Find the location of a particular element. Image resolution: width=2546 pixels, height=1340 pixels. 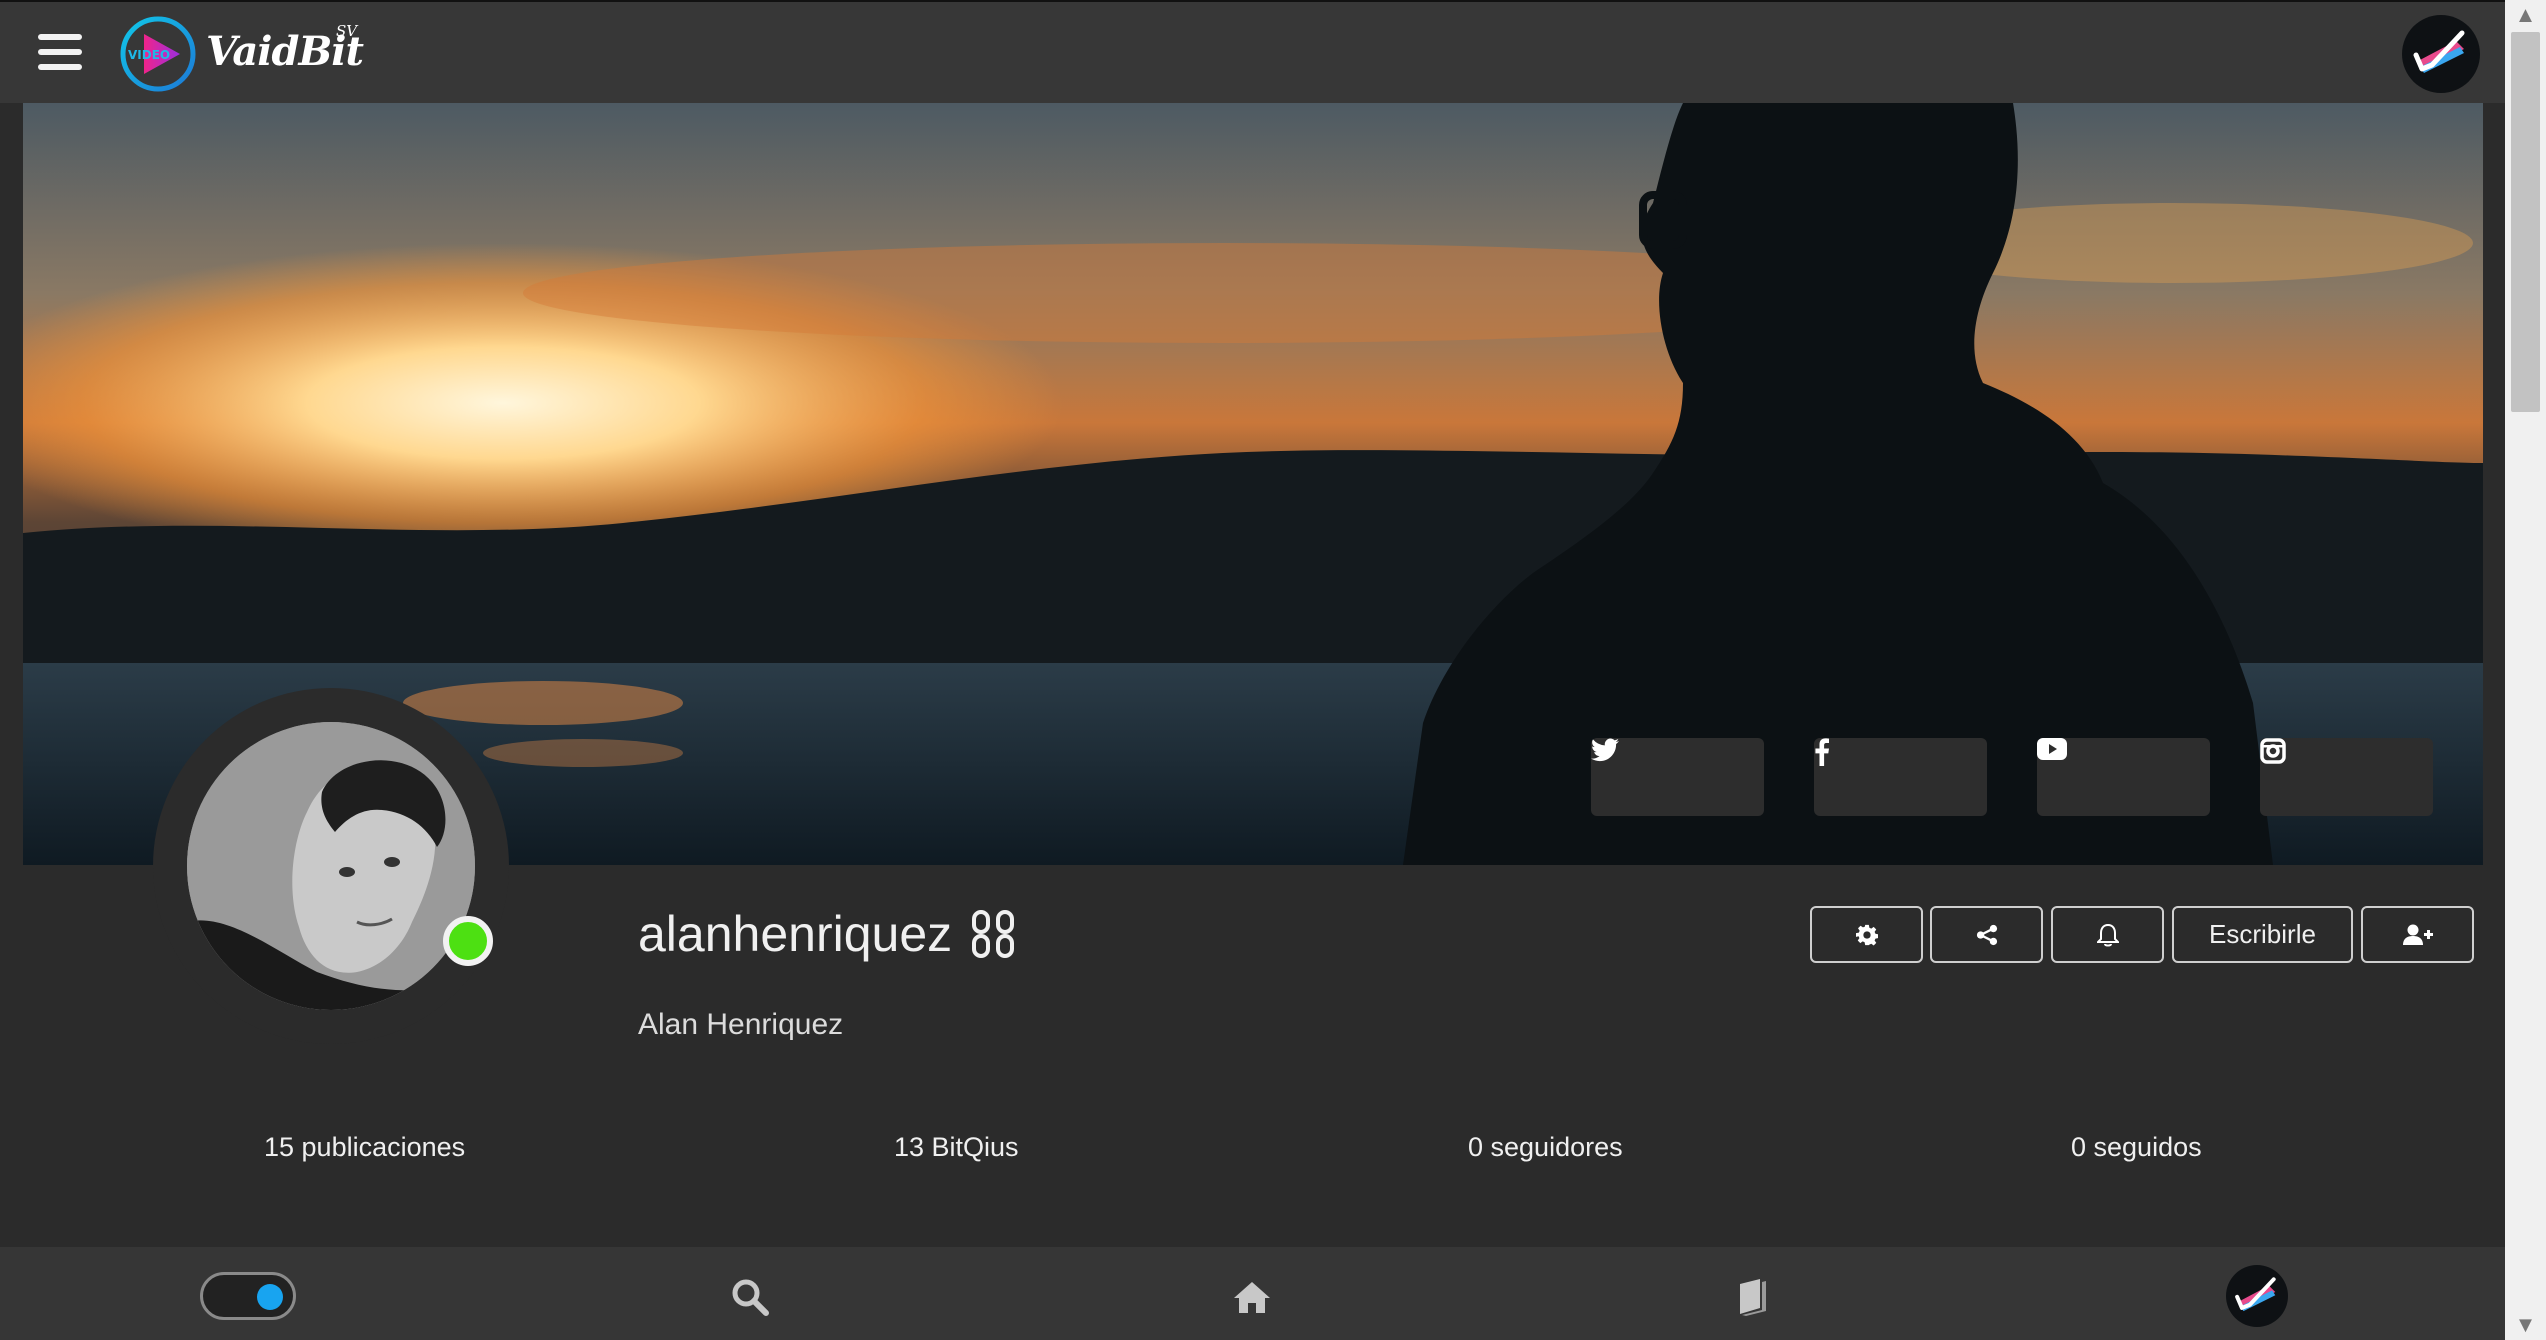

toggle-knob is located at coordinates (270, 1297).